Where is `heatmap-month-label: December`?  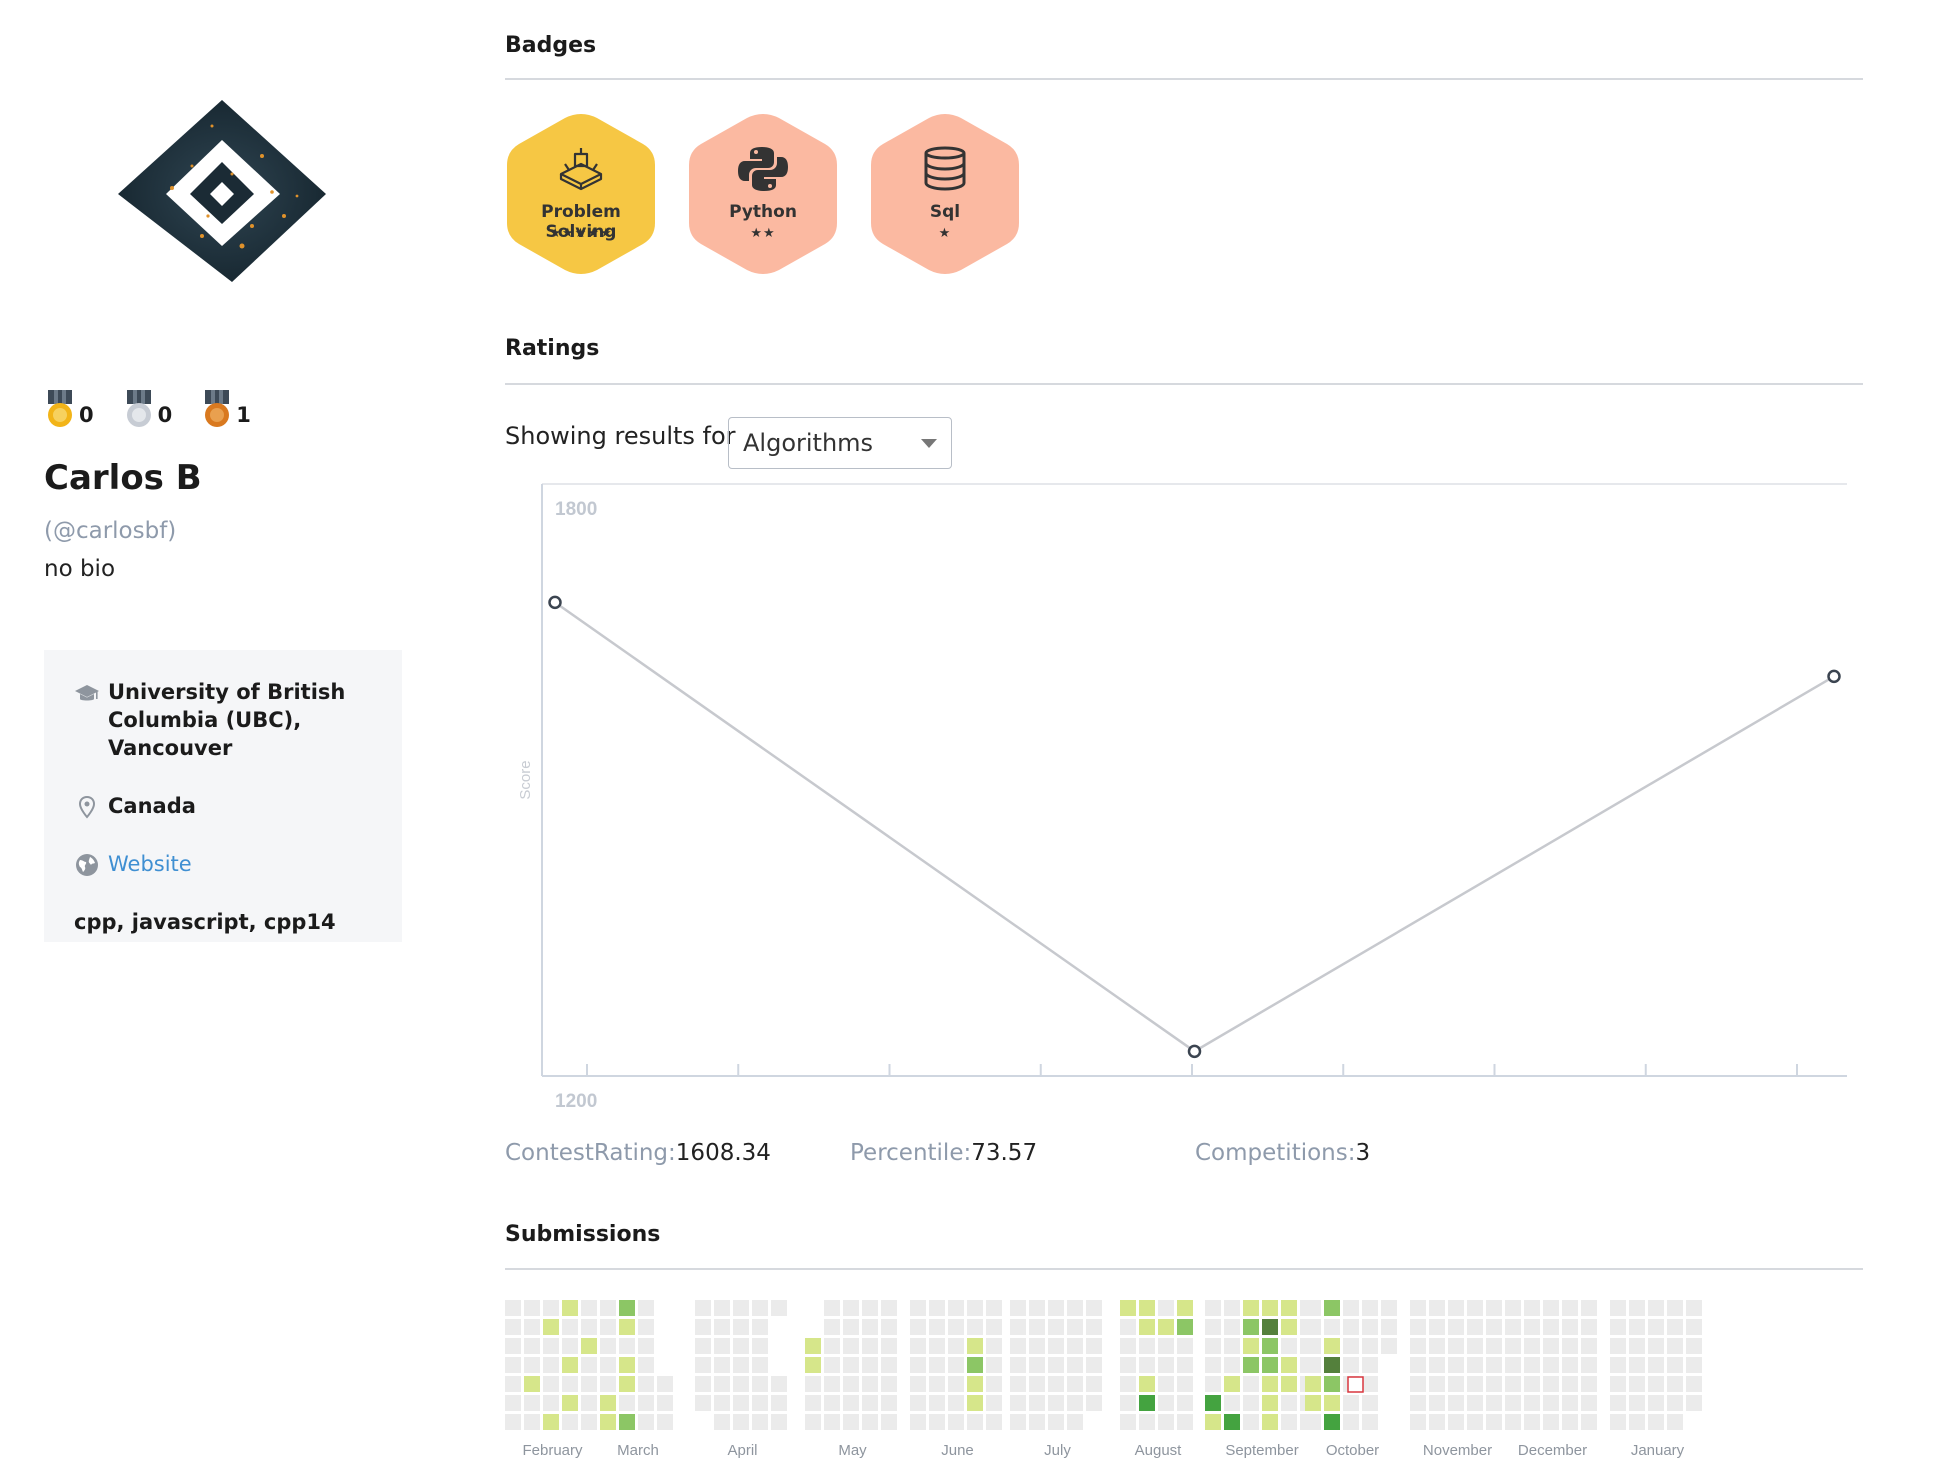 heatmap-month-label: December is located at coordinates (1552, 1450).